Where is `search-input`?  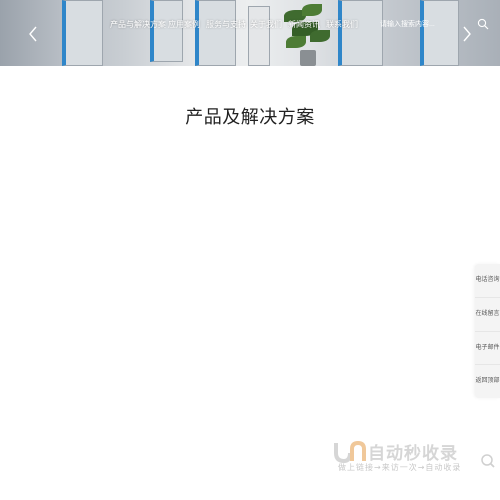 search-input is located at coordinates (426, 24).